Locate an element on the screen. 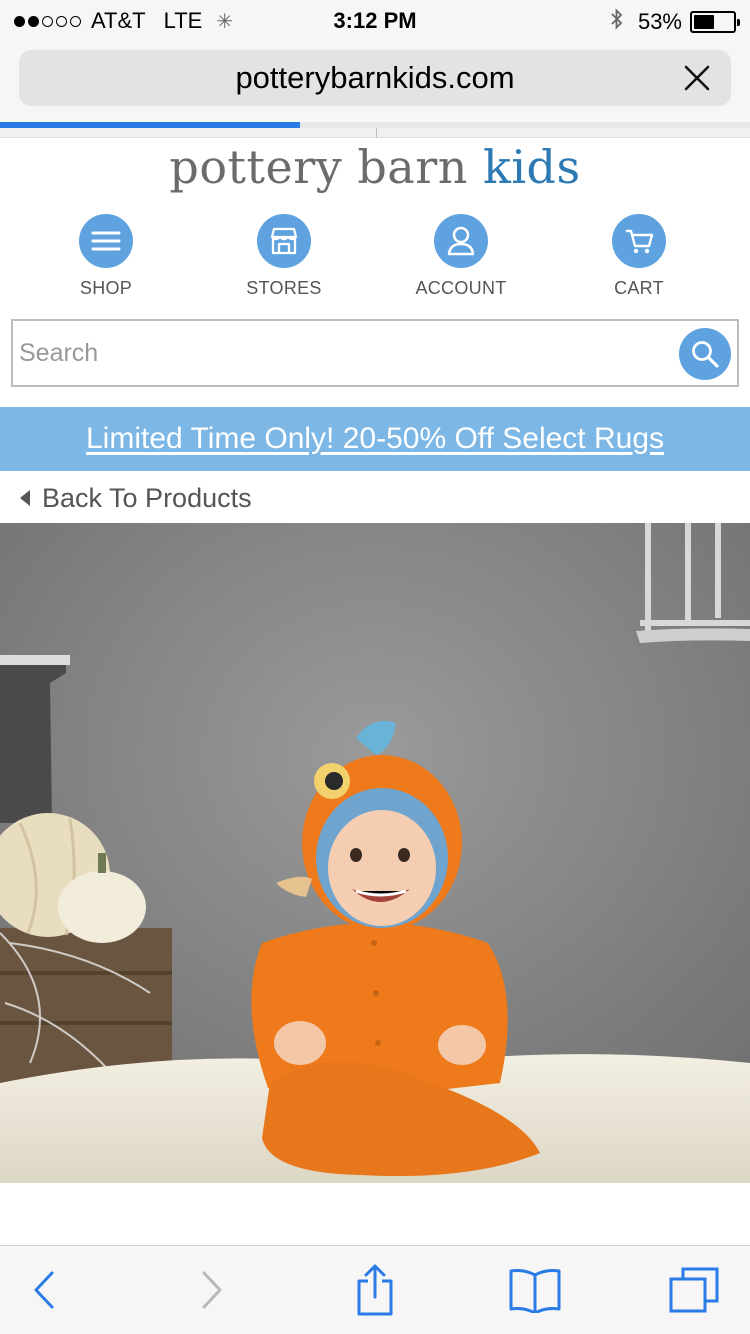 The height and width of the screenshot is (1334, 750). battery-fill is located at coordinates (704, 22).